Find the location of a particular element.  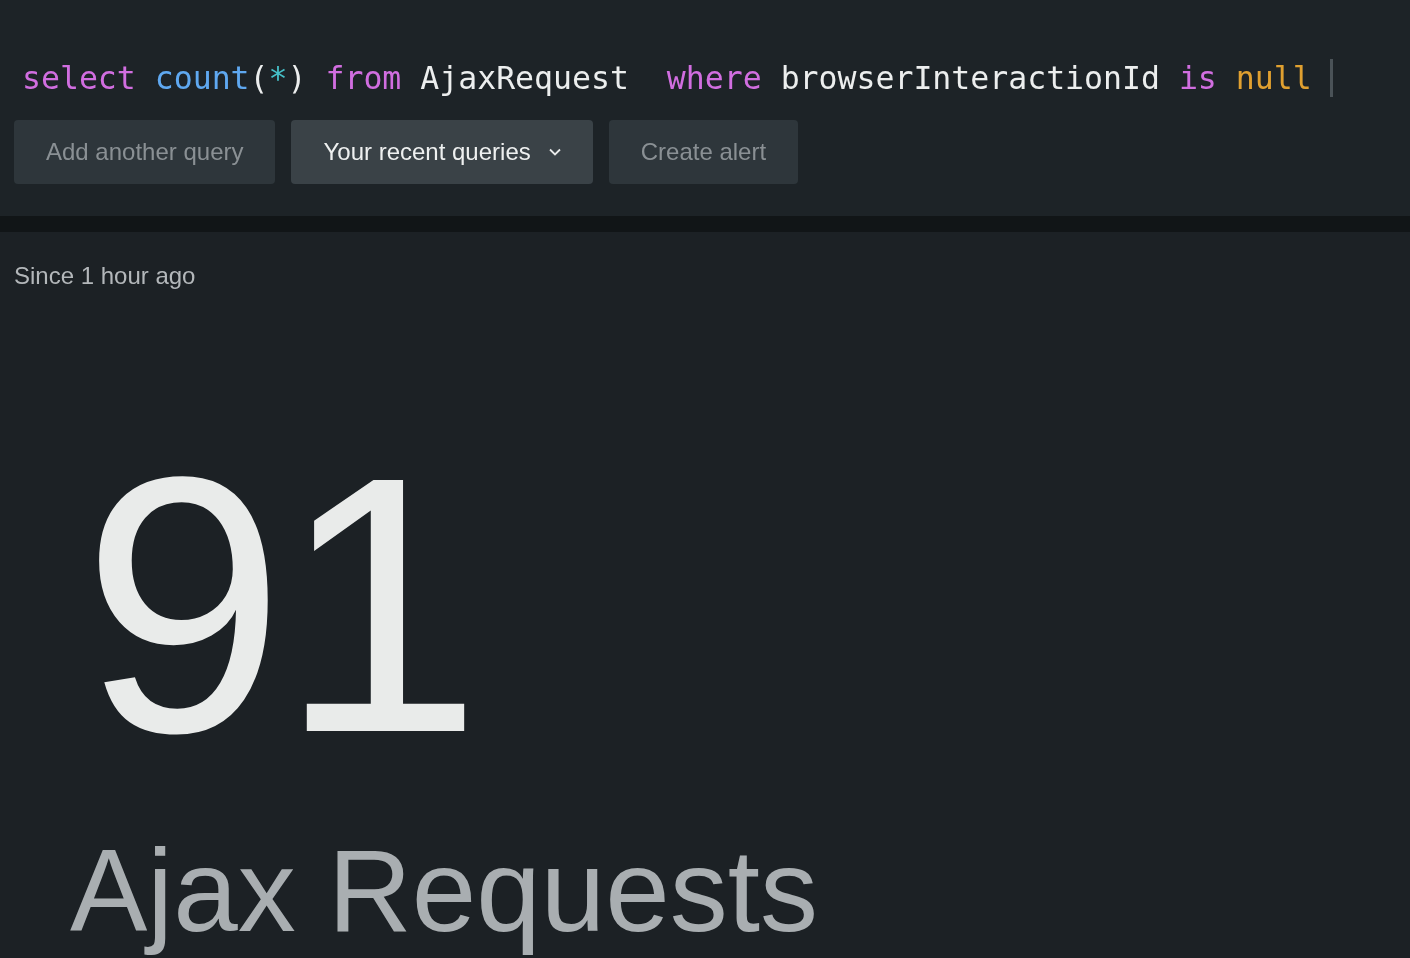

text-cursor is located at coordinates (1331, 78).